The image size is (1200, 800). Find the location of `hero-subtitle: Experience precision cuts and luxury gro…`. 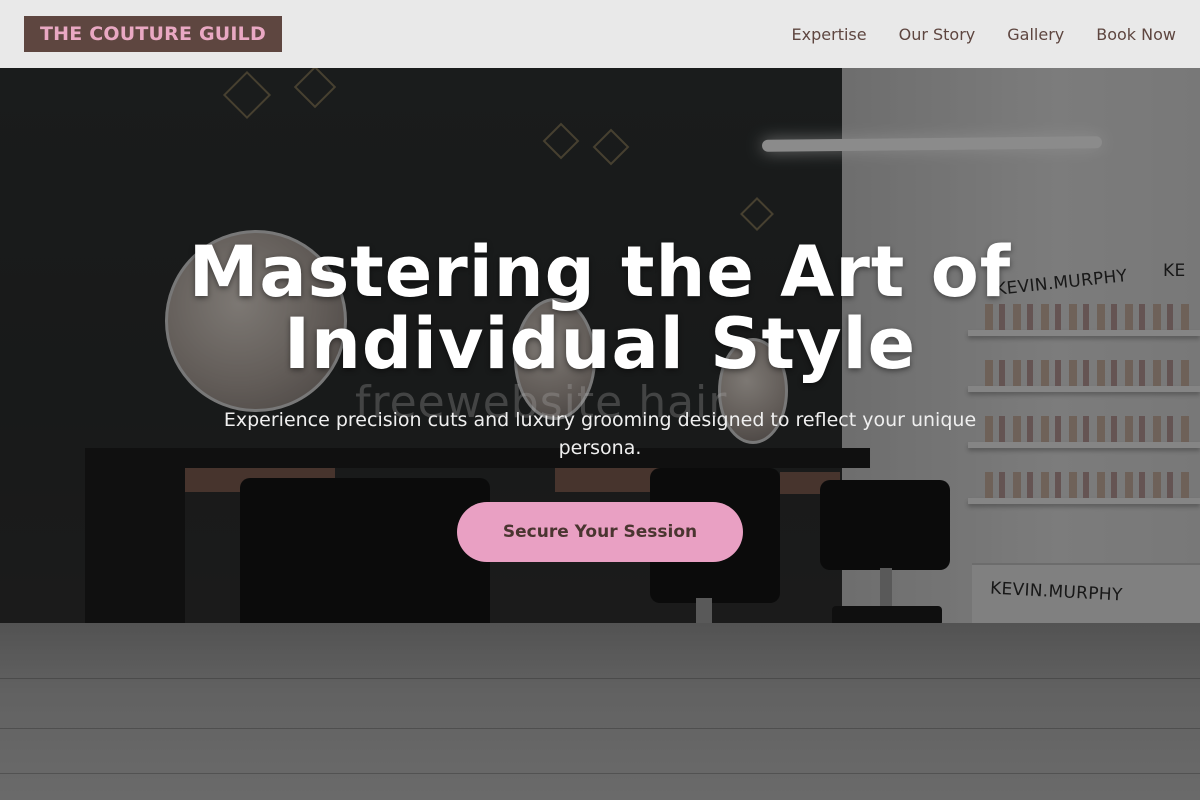

hero-subtitle: Experience precision cuts and luxury gro… is located at coordinates (600, 434).